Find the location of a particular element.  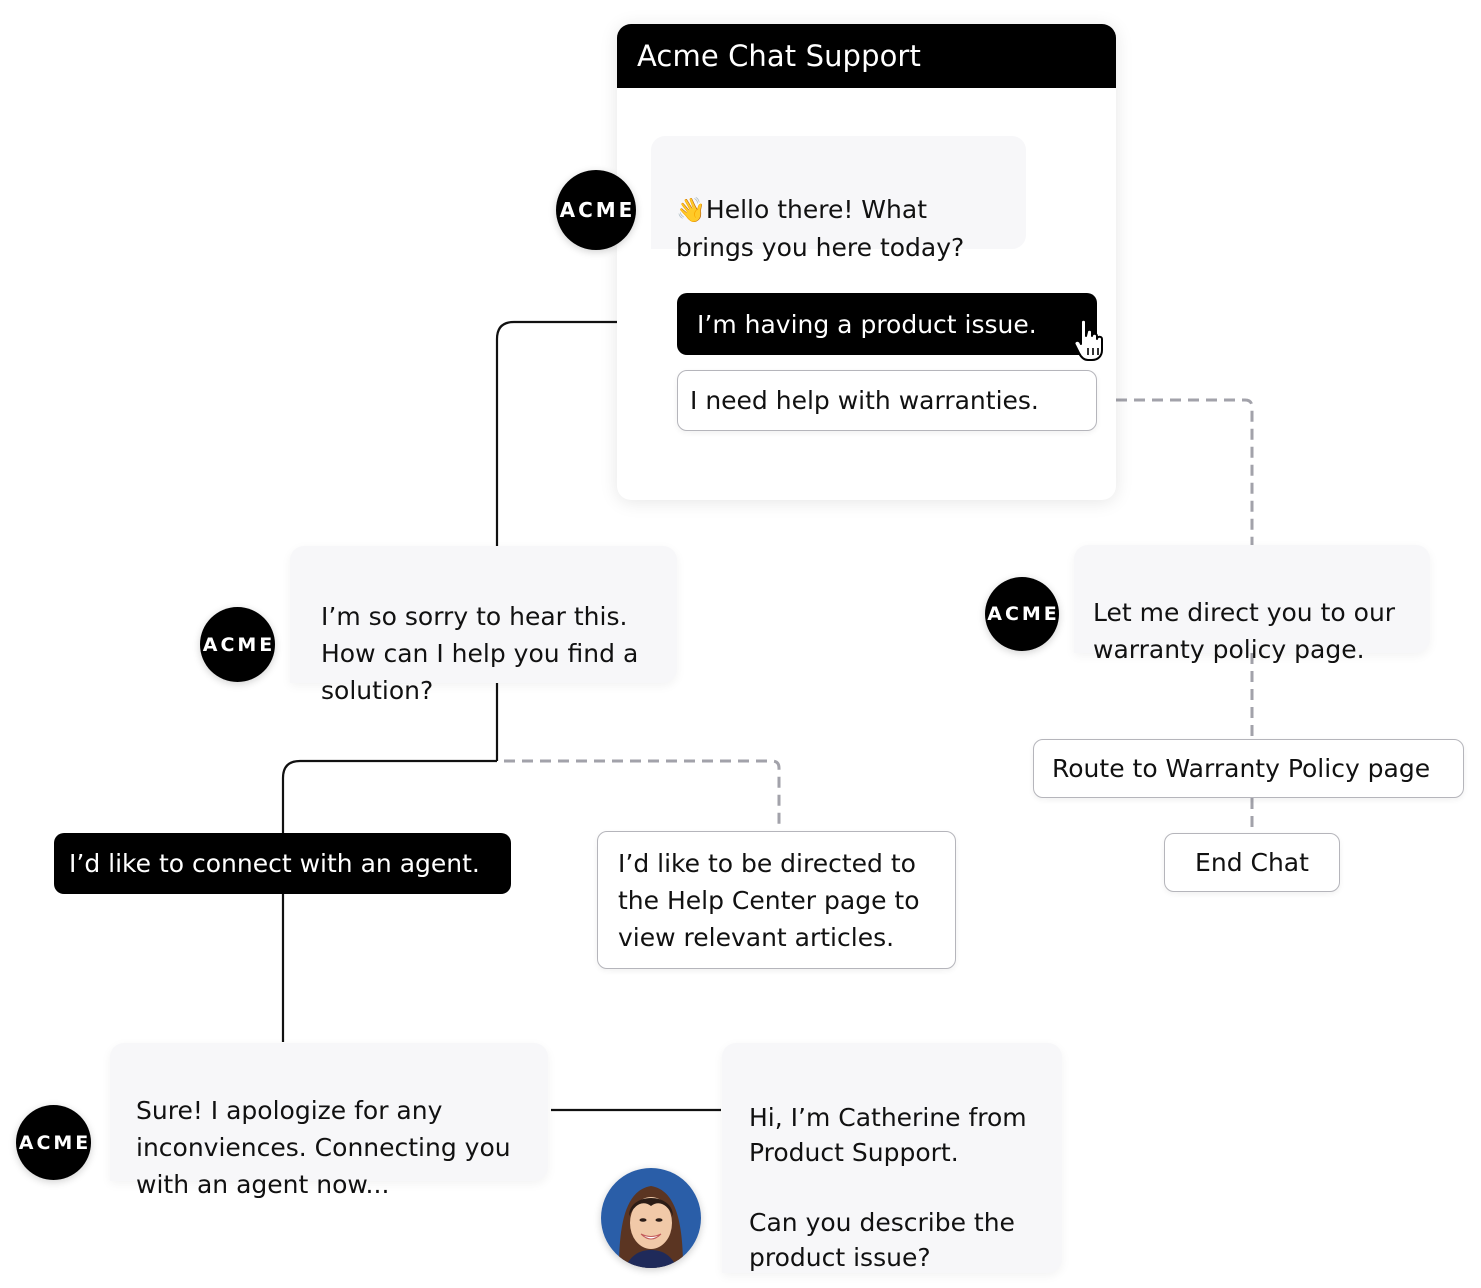

waving-hand-icon: 👋 is located at coordinates (691, 210).